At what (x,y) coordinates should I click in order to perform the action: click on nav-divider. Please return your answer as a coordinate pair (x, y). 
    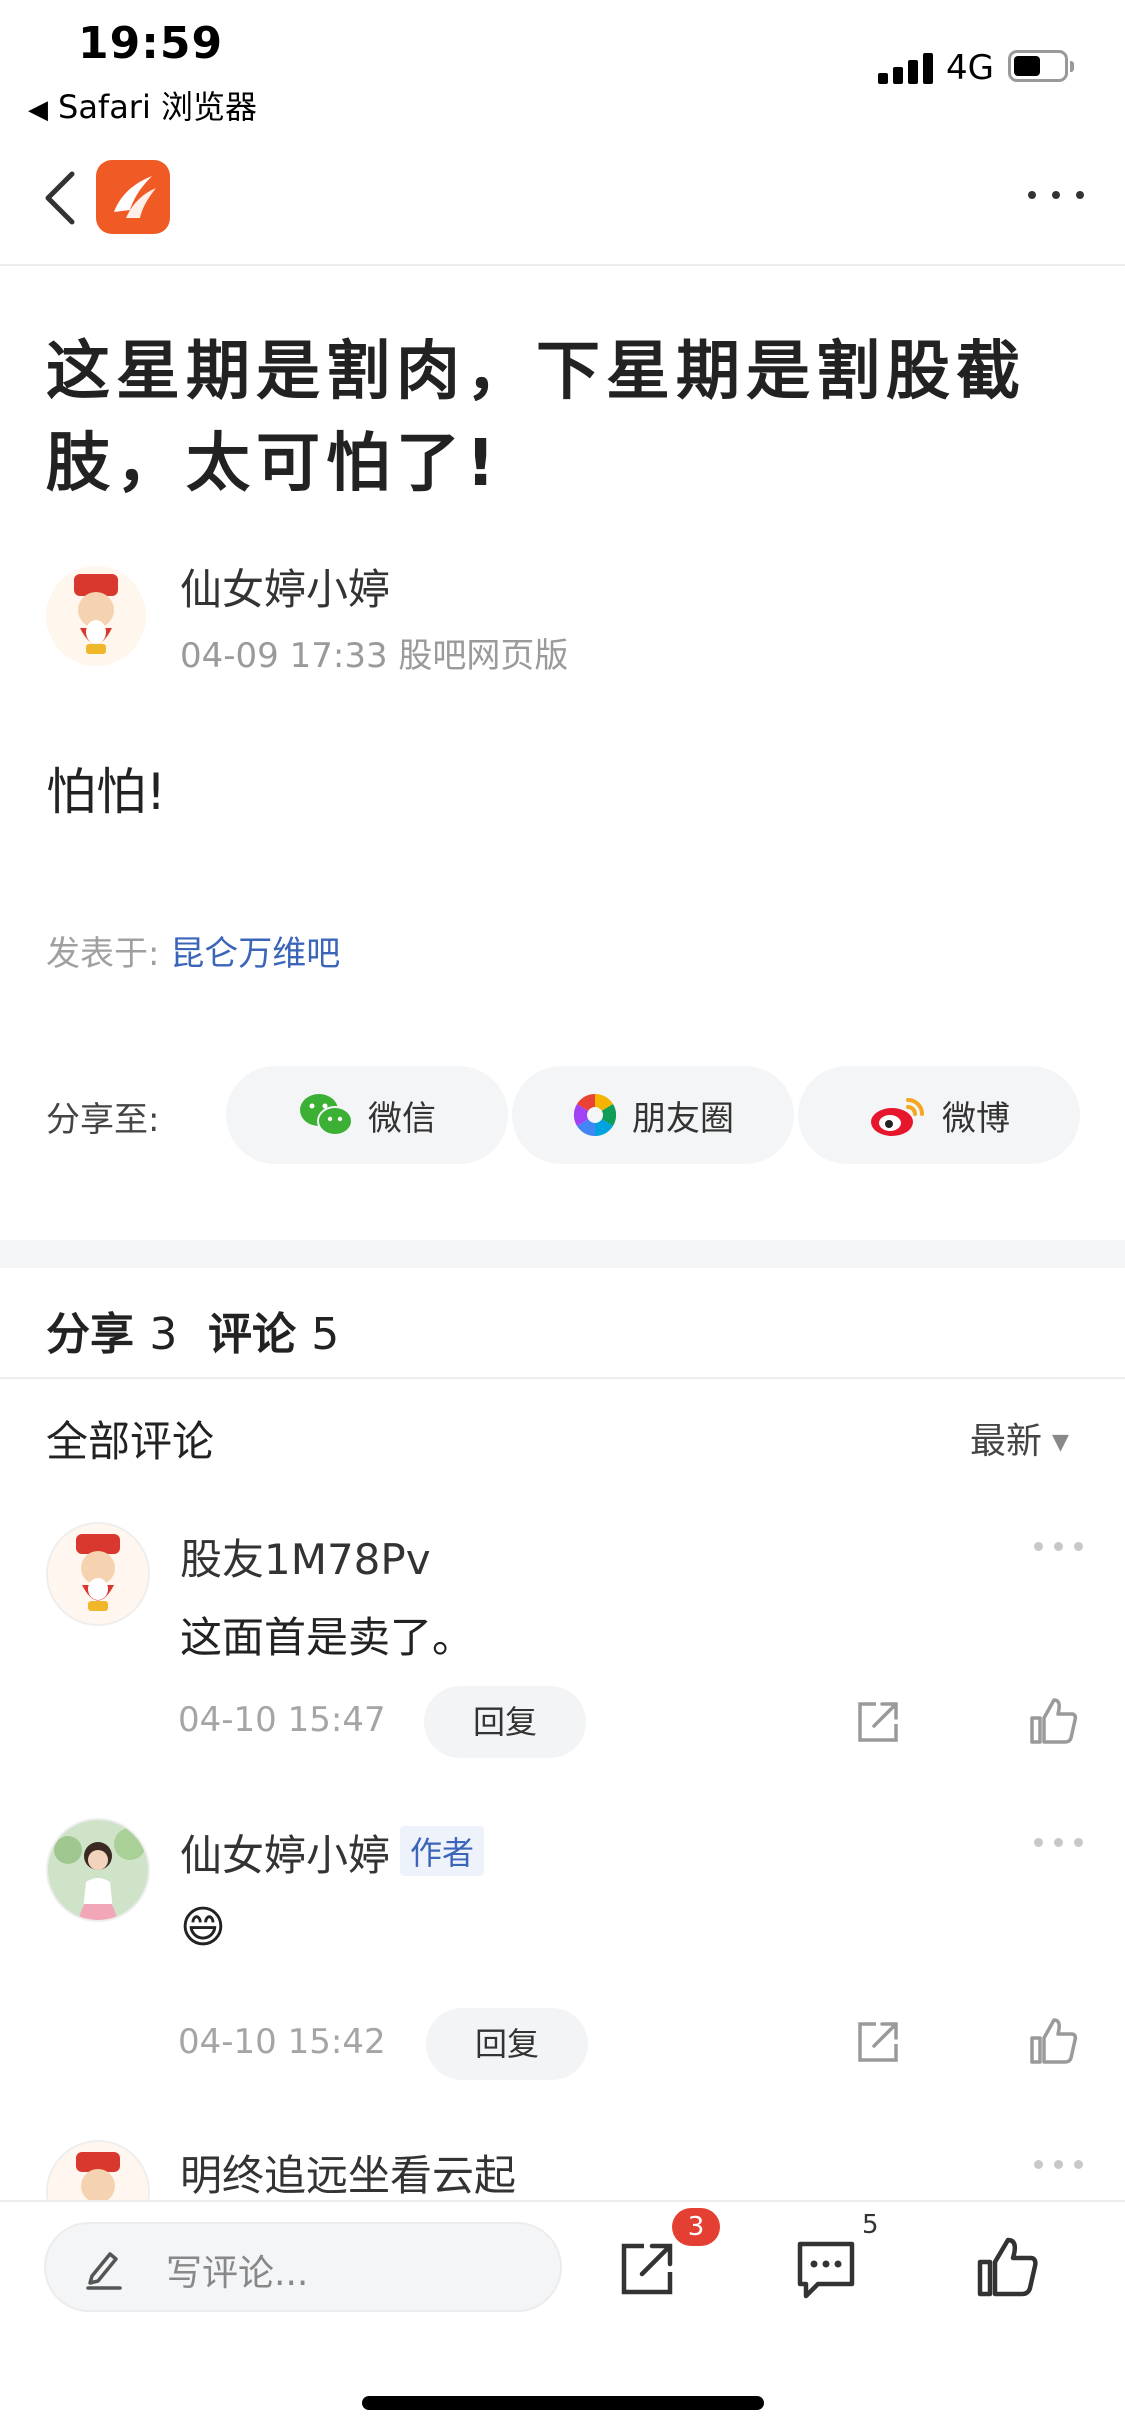
    Looking at the image, I should click on (562, 265).